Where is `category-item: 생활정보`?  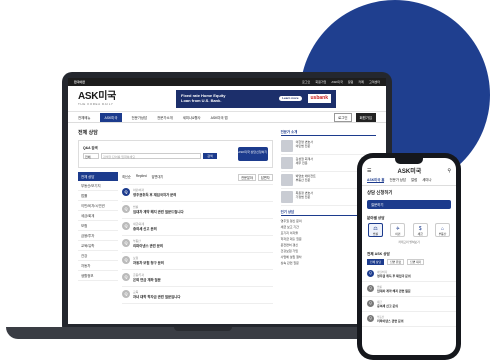 category-item: 생활정보 is located at coordinates (98, 276).